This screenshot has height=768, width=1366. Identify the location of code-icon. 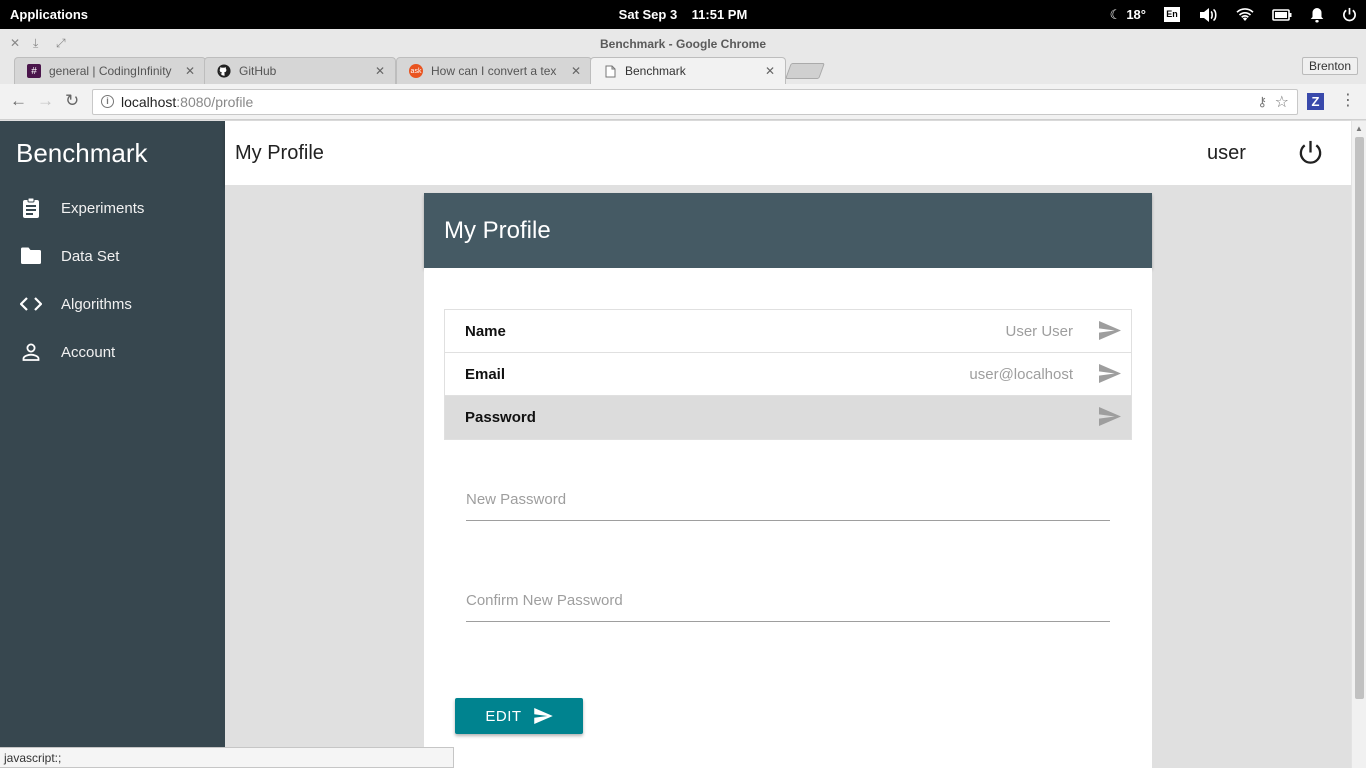
(30, 304).